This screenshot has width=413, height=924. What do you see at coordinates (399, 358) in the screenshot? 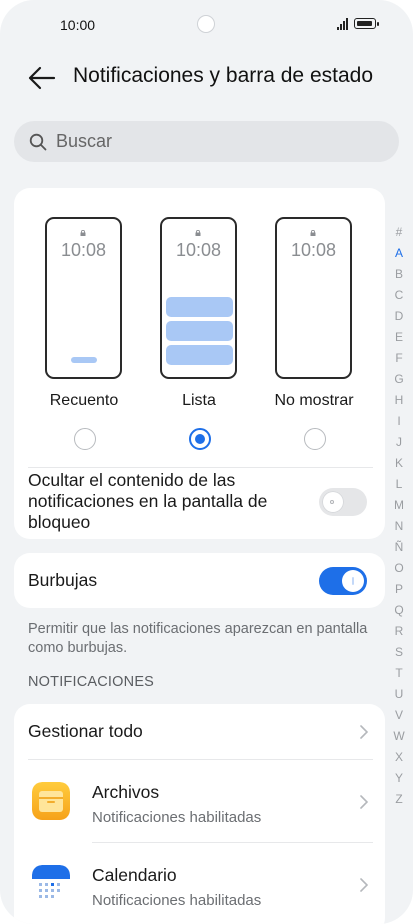
I see `index-letter: F` at bounding box center [399, 358].